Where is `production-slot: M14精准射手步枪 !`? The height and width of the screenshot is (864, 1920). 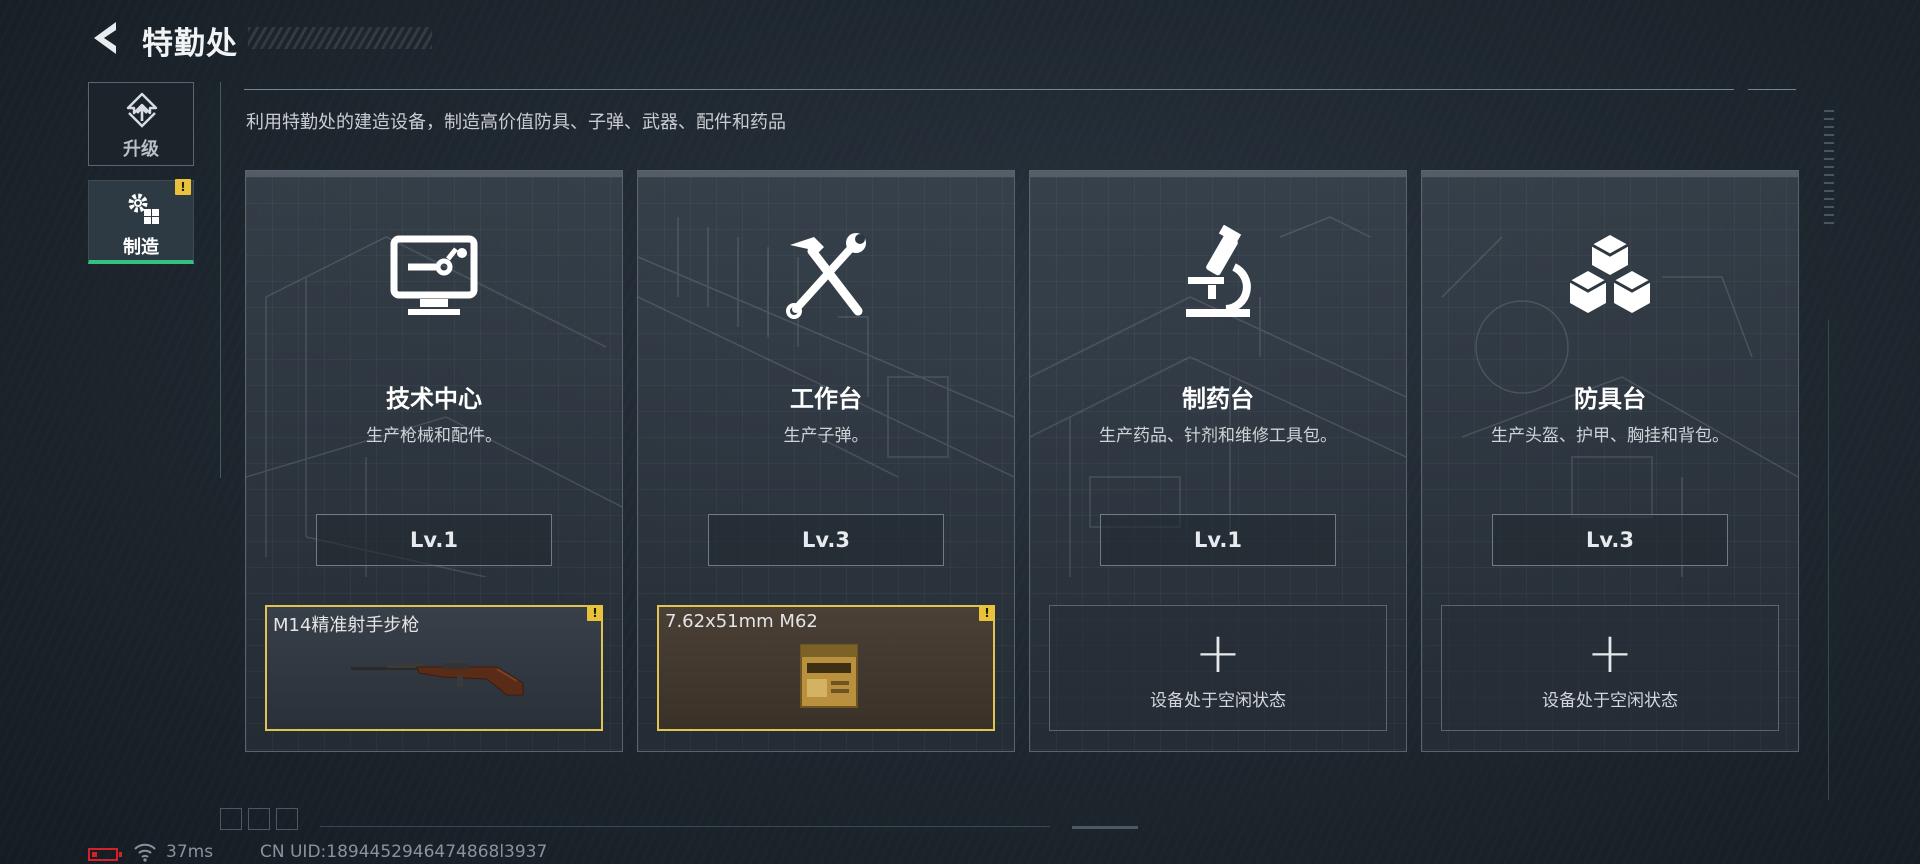 production-slot: M14精准射手步枪 ! is located at coordinates (434, 668).